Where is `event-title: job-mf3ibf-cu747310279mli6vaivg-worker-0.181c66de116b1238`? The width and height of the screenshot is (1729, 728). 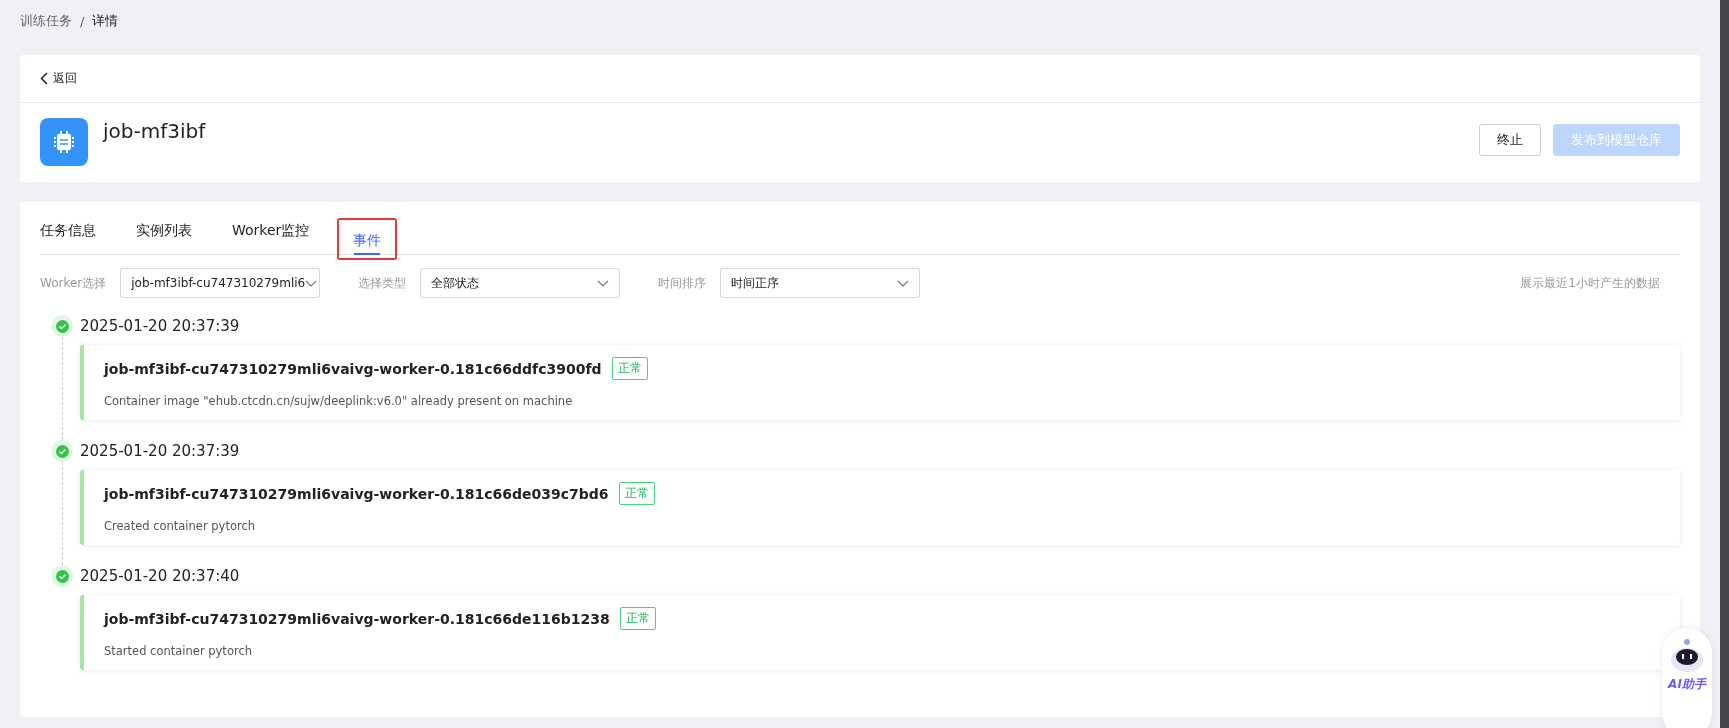
event-title: job-mf3ibf-cu747310279mli6vaivg-worker-0.181c66de116b1238 is located at coordinates (357, 618).